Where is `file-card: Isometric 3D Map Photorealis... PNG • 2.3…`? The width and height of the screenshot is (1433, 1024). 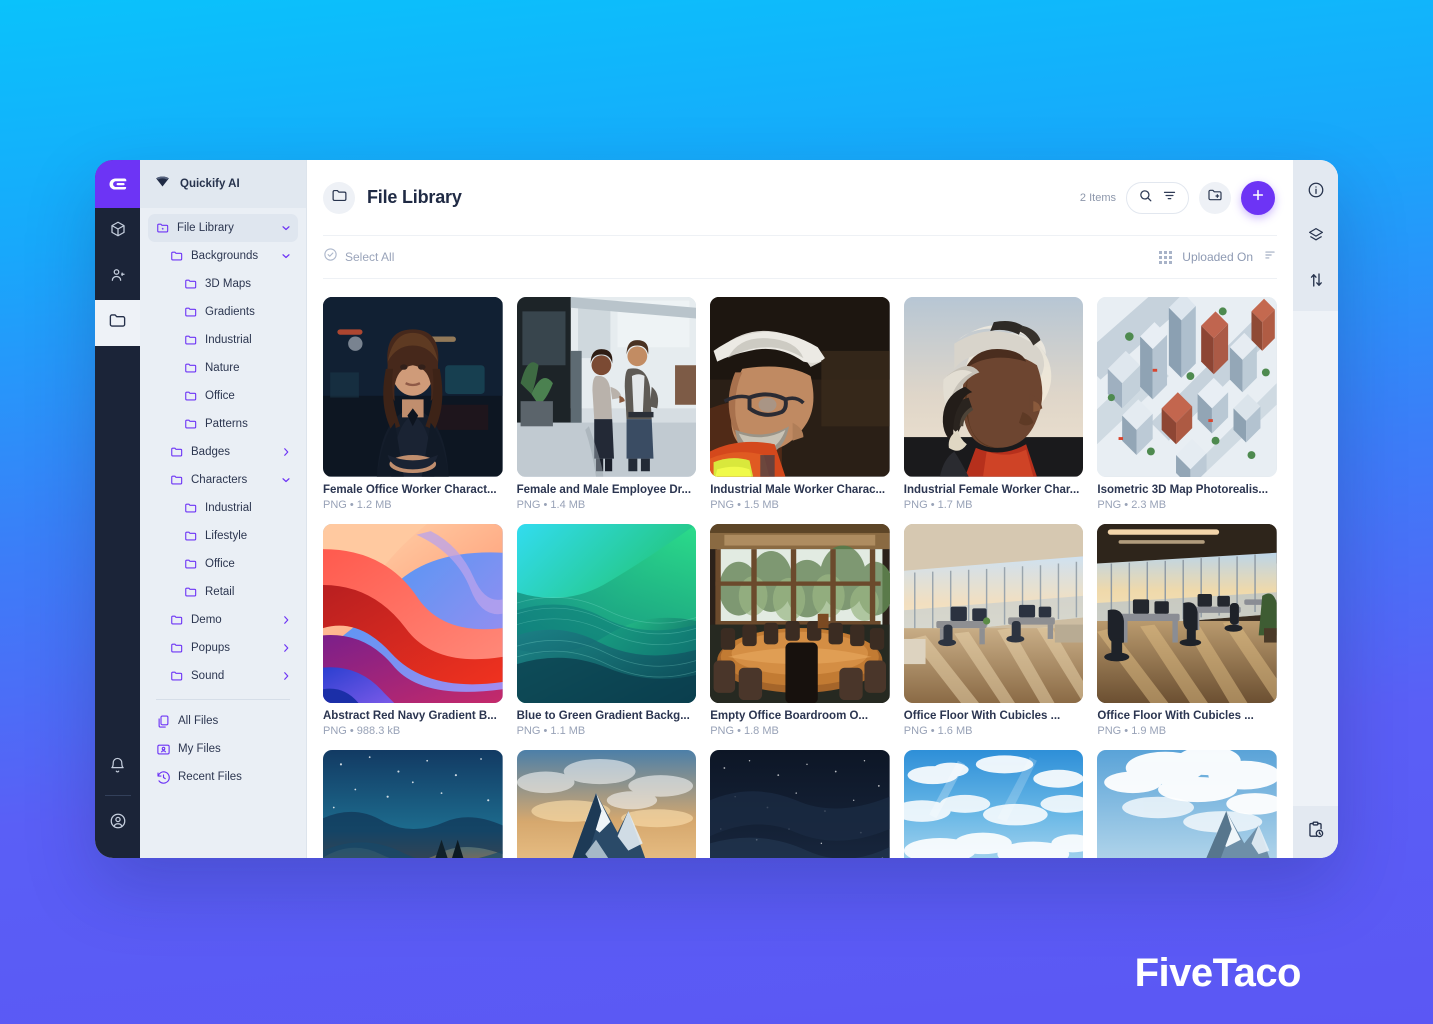 file-card: Isometric 3D Map Photorealis... PNG • 2.3… is located at coordinates (1187, 404).